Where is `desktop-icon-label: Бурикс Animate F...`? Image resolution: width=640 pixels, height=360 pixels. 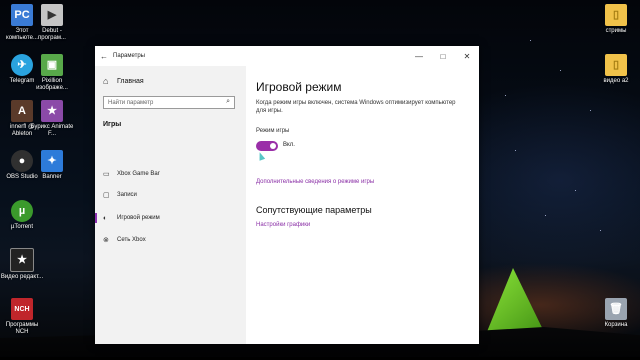
desktop-icon-label: Бурикс Animate F... is located at coordinates (52, 130).